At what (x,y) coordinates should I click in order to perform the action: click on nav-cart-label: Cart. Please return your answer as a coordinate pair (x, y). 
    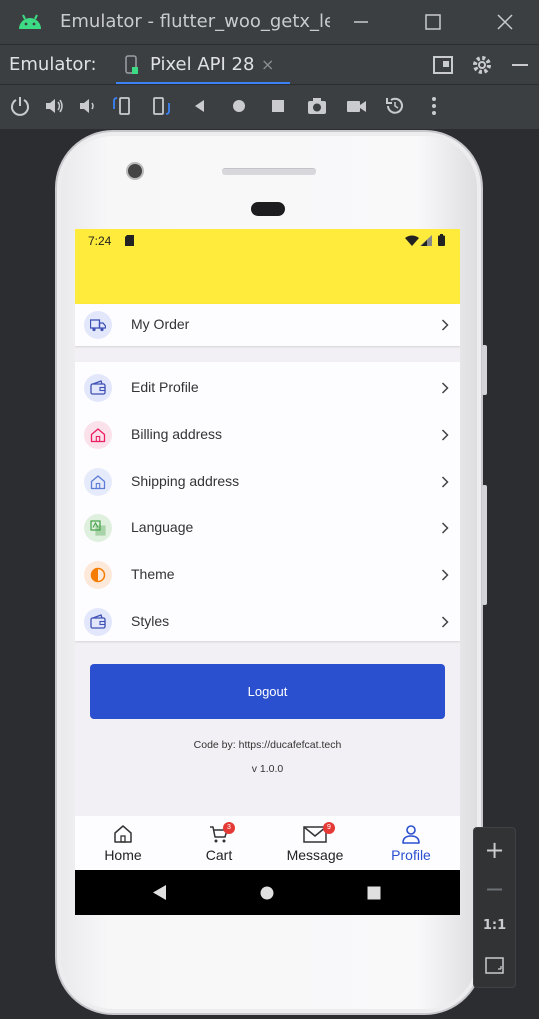
    Looking at the image, I should click on (219, 855).